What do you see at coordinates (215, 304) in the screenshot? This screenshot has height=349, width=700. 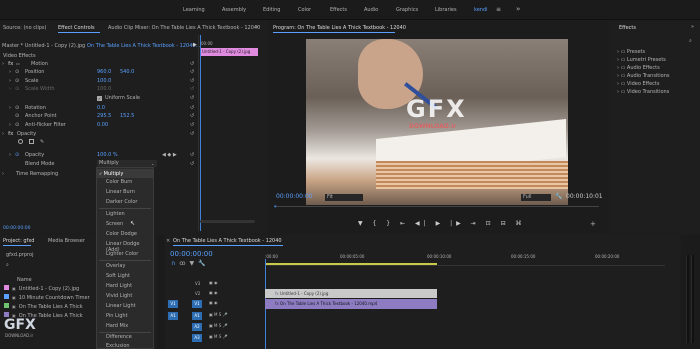 I see `track-v1: V1 V1 ▣ ◉` at bounding box center [215, 304].